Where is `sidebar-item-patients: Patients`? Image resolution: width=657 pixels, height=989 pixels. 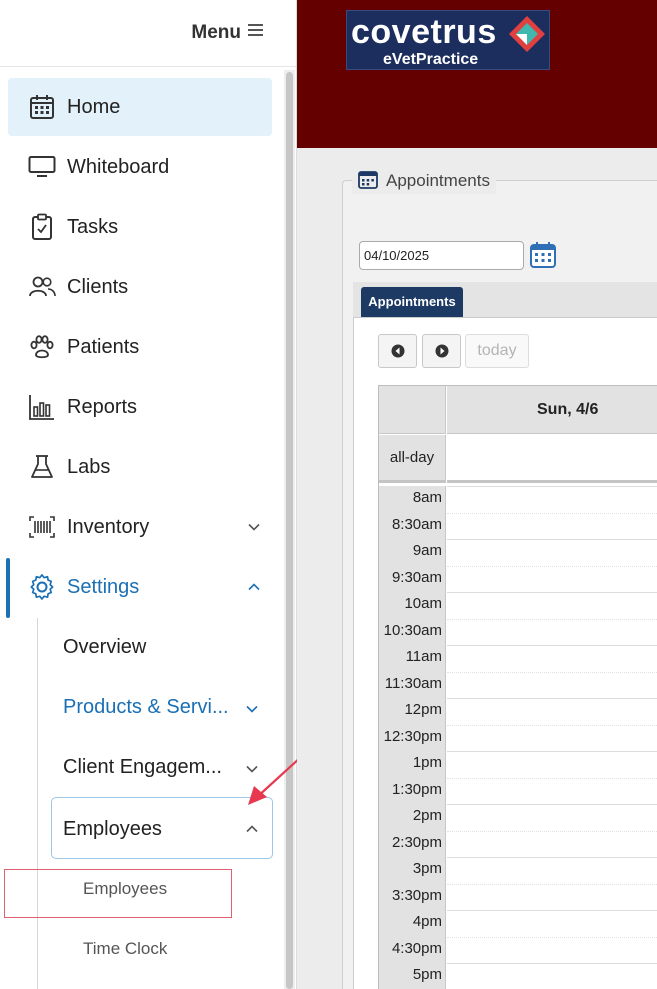 sidebar-item-patients: Patients is located at coordinates (140, 347).